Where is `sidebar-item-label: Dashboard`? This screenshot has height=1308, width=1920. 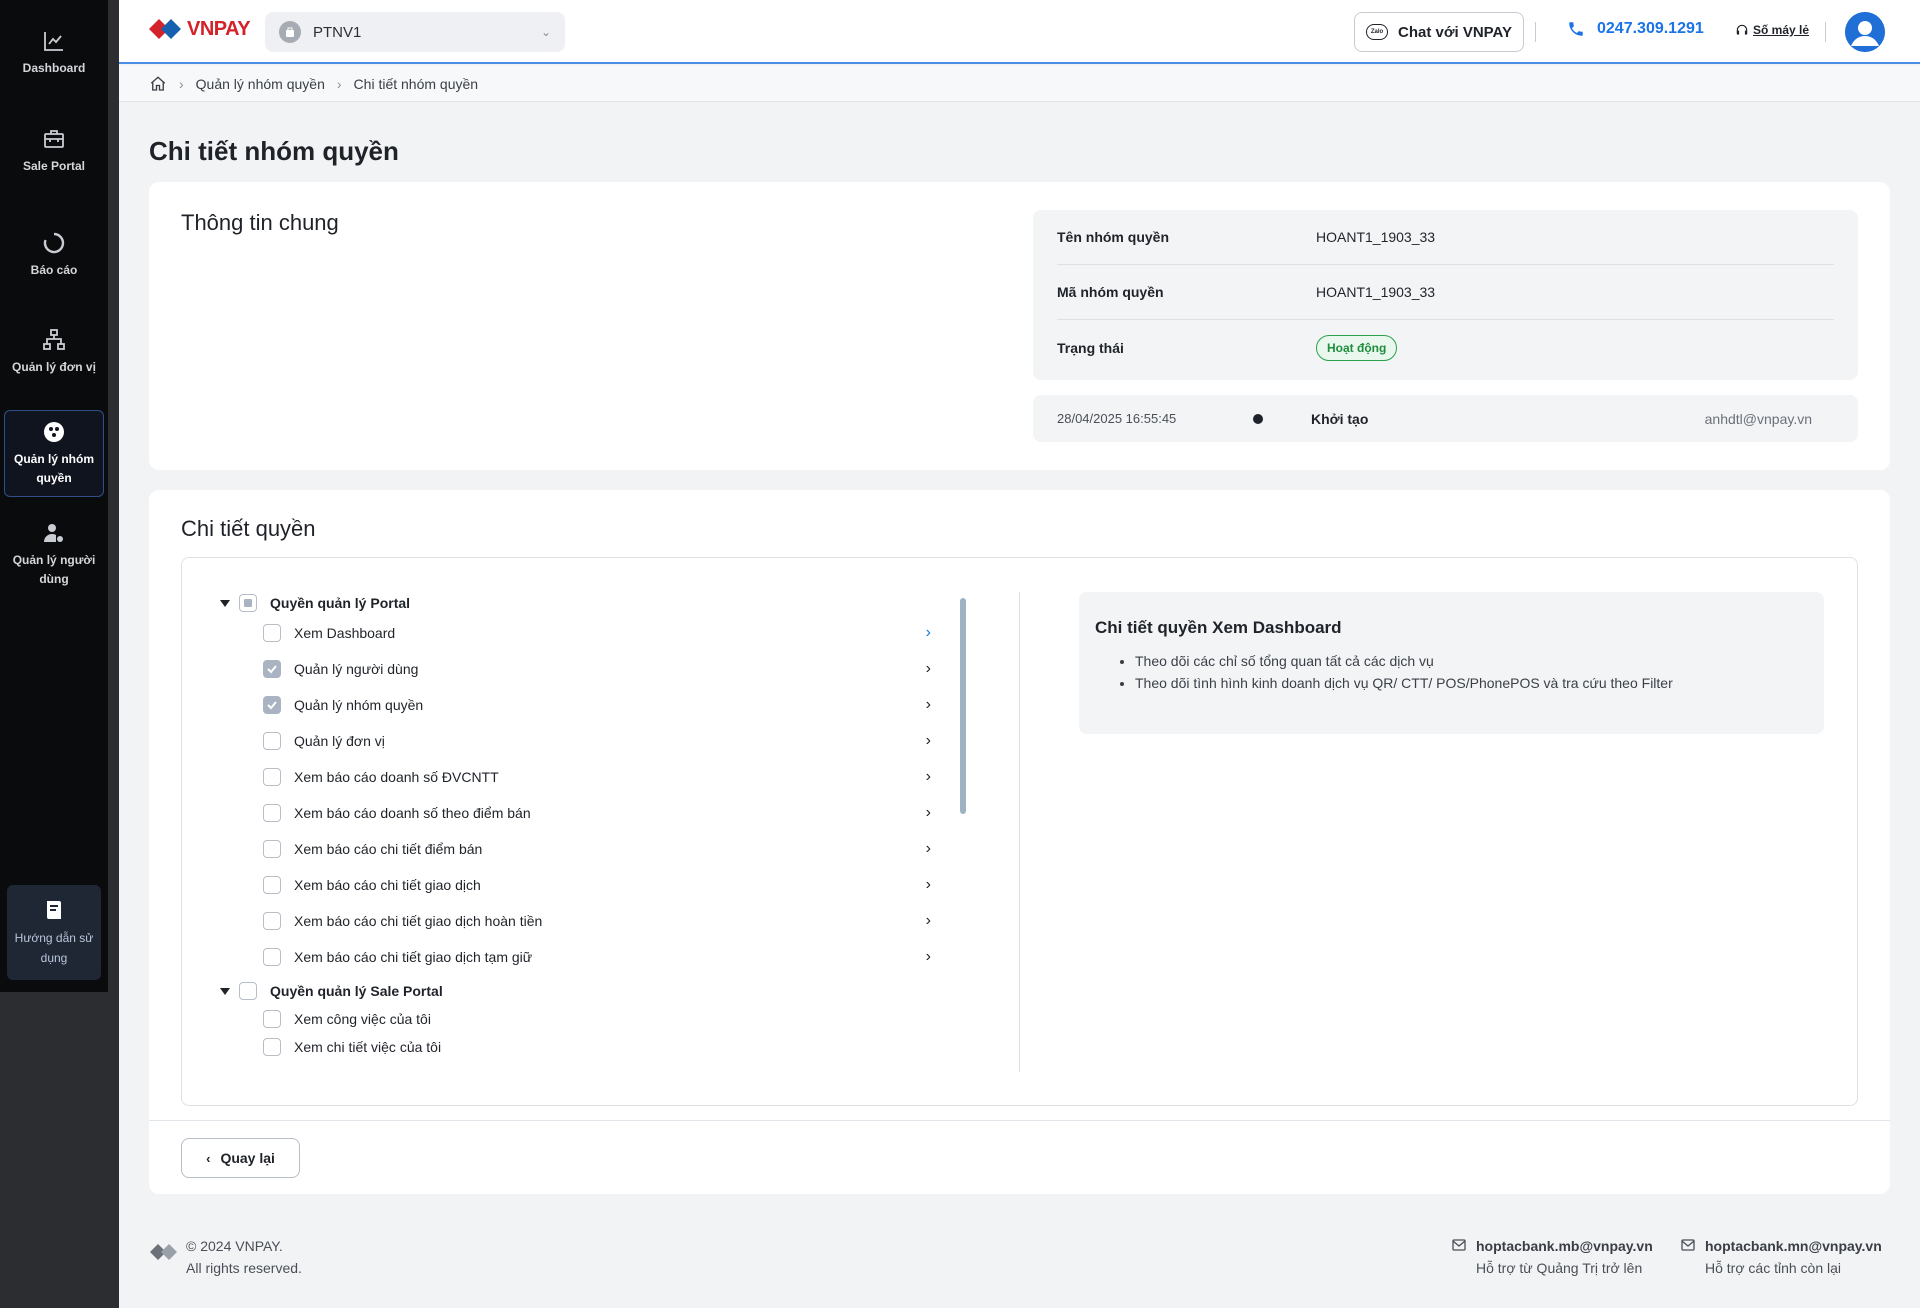 sidebar-item-label: Dashboard is located at coordinates (54, 67).